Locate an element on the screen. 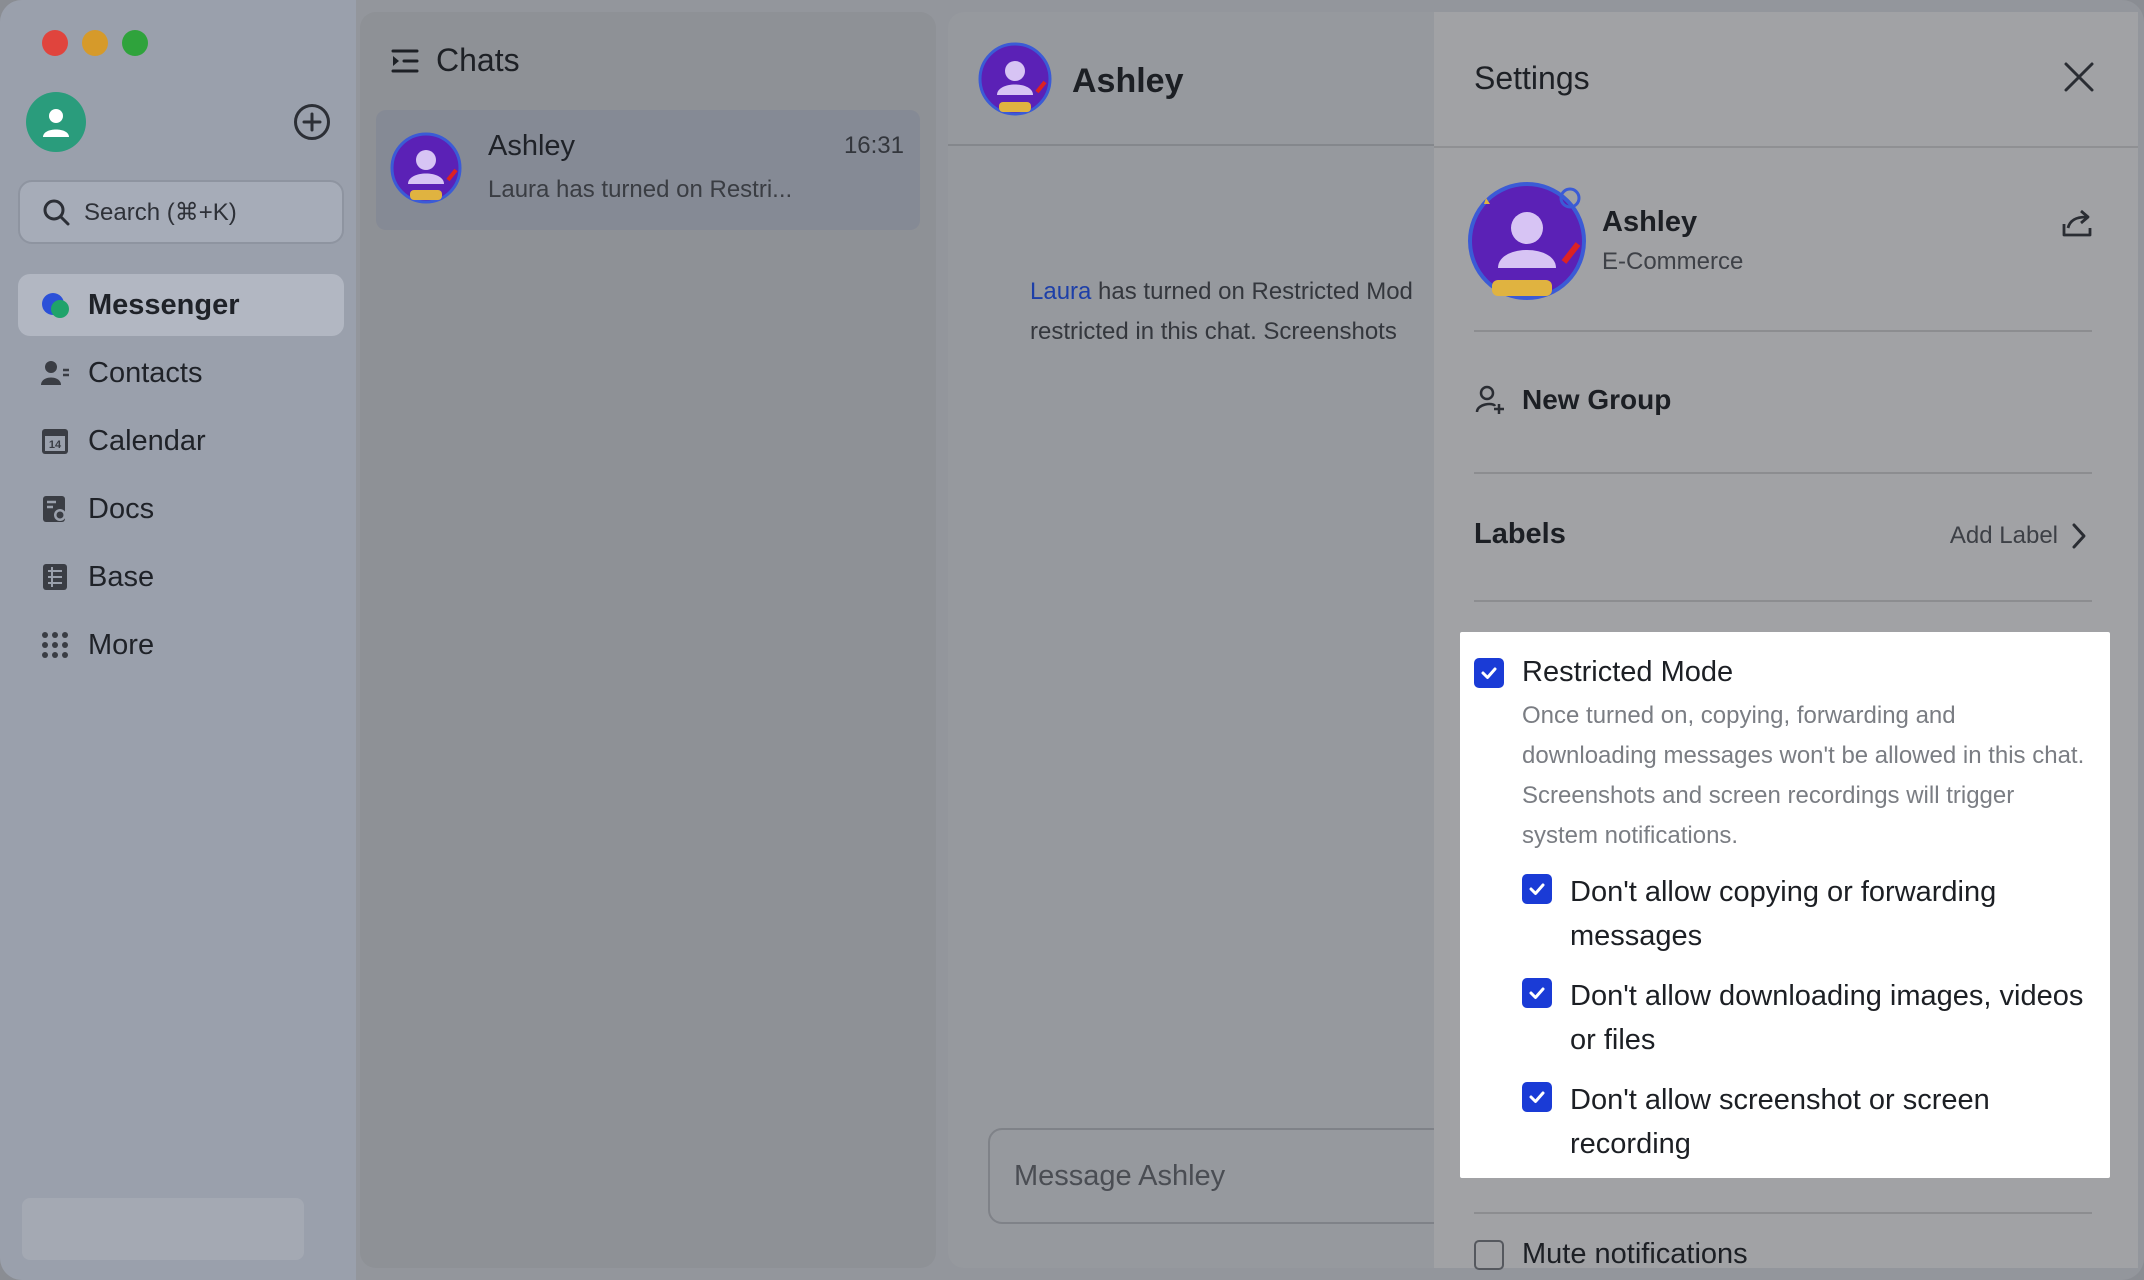  sidebar-item-label: More is located at coordinates (121, 644).